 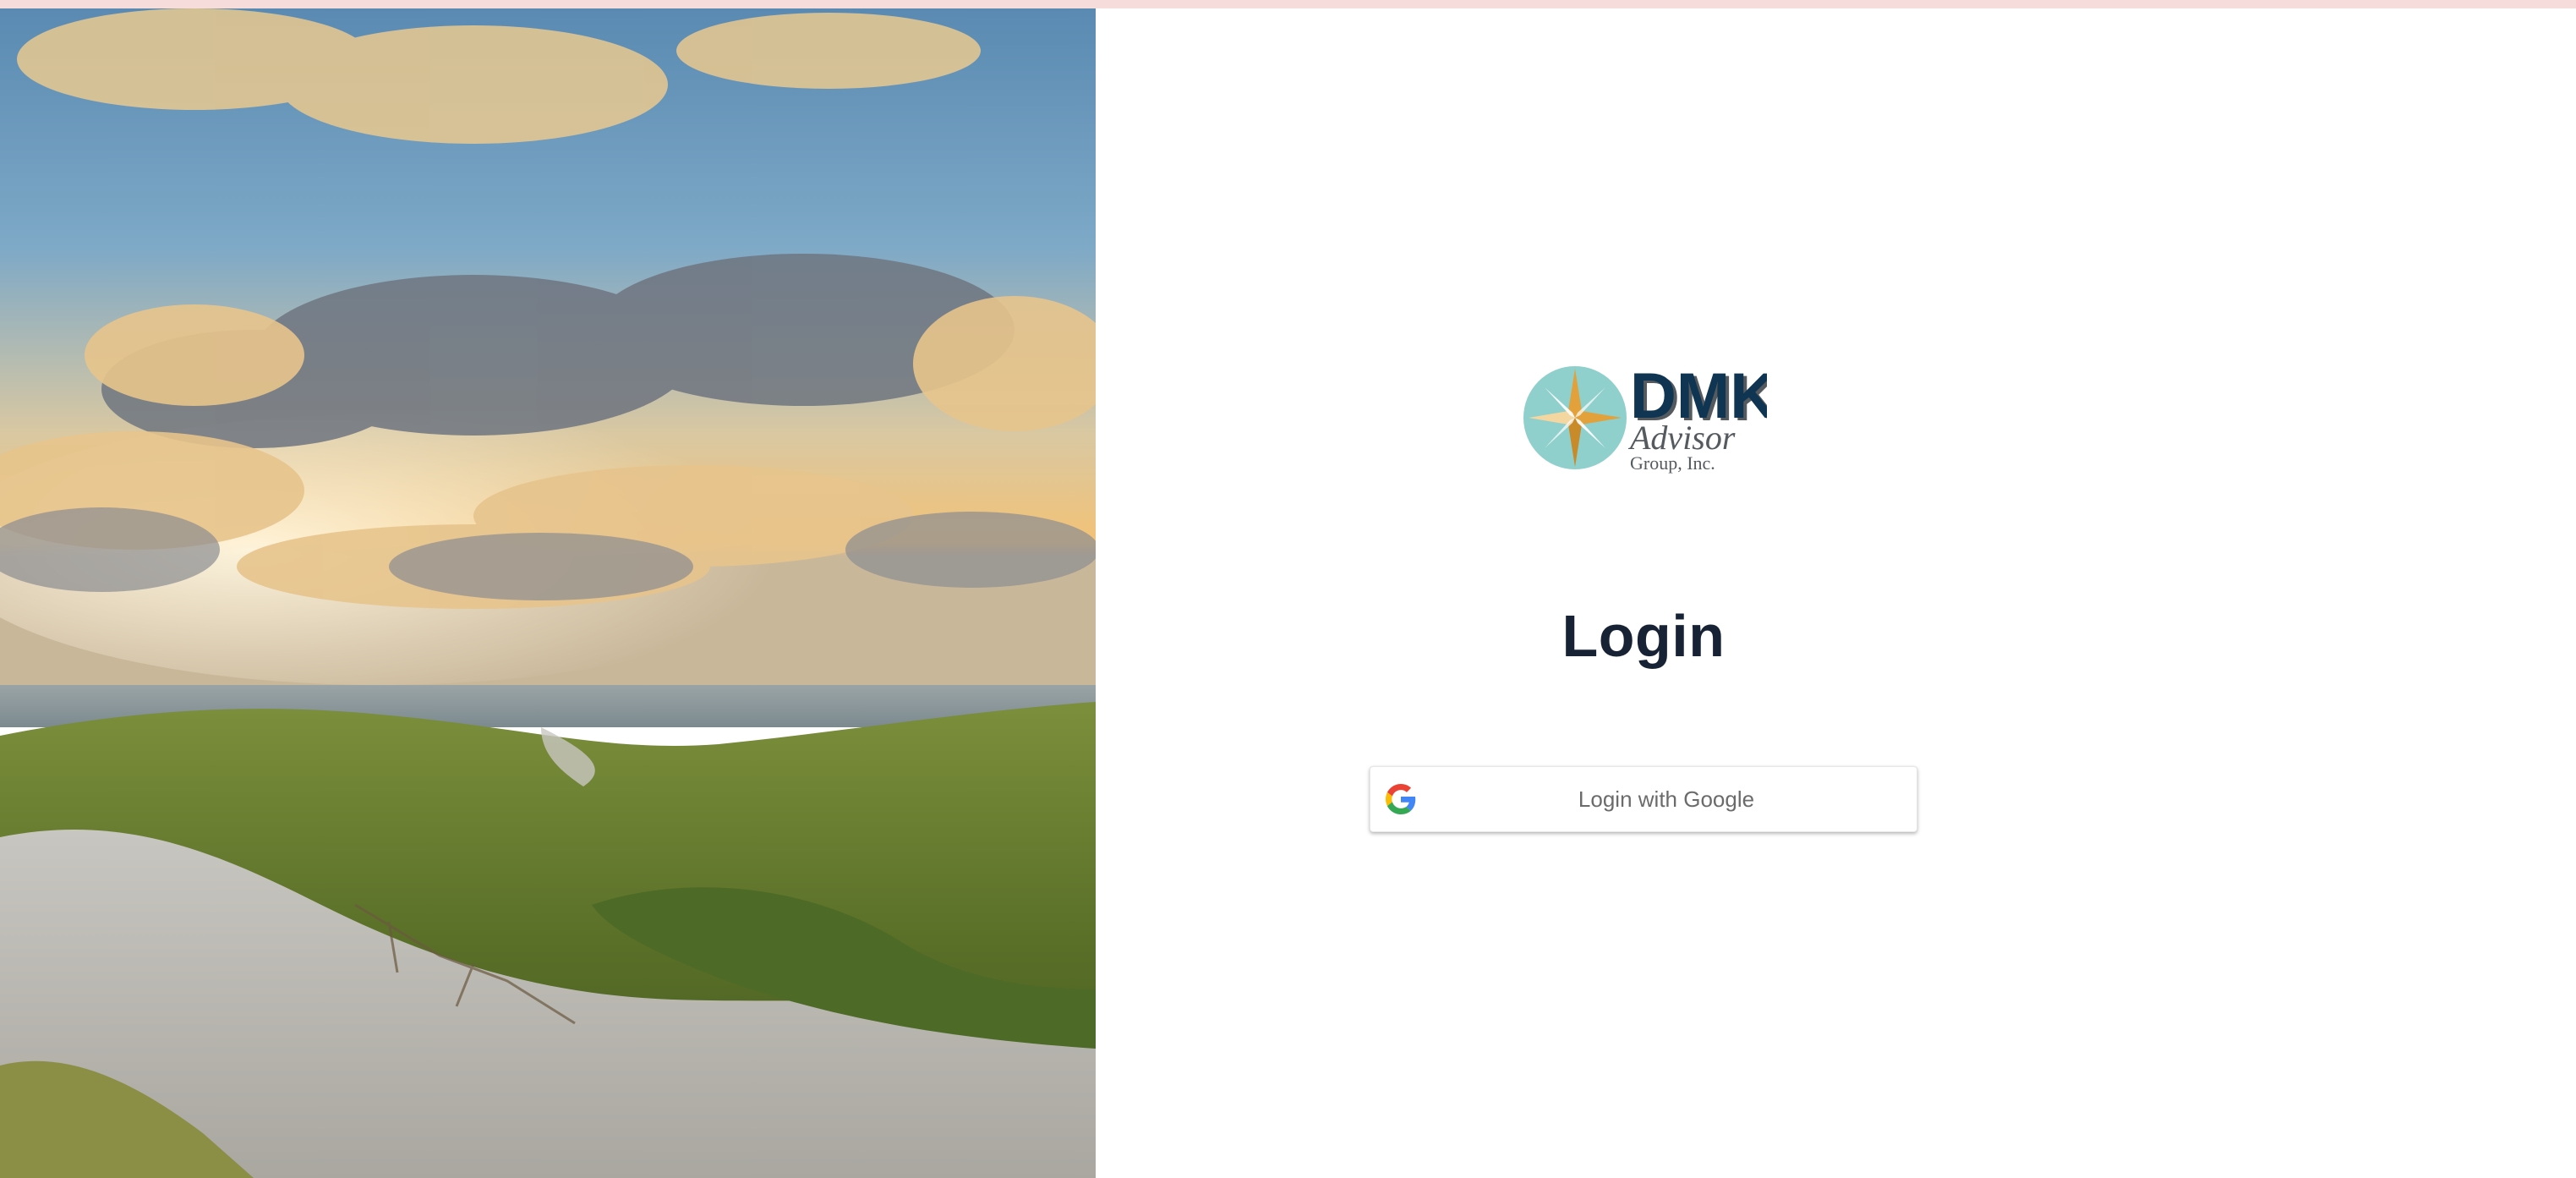 I want to click on login-with-google-label: Login with Google, so click(x=1666, y=799).